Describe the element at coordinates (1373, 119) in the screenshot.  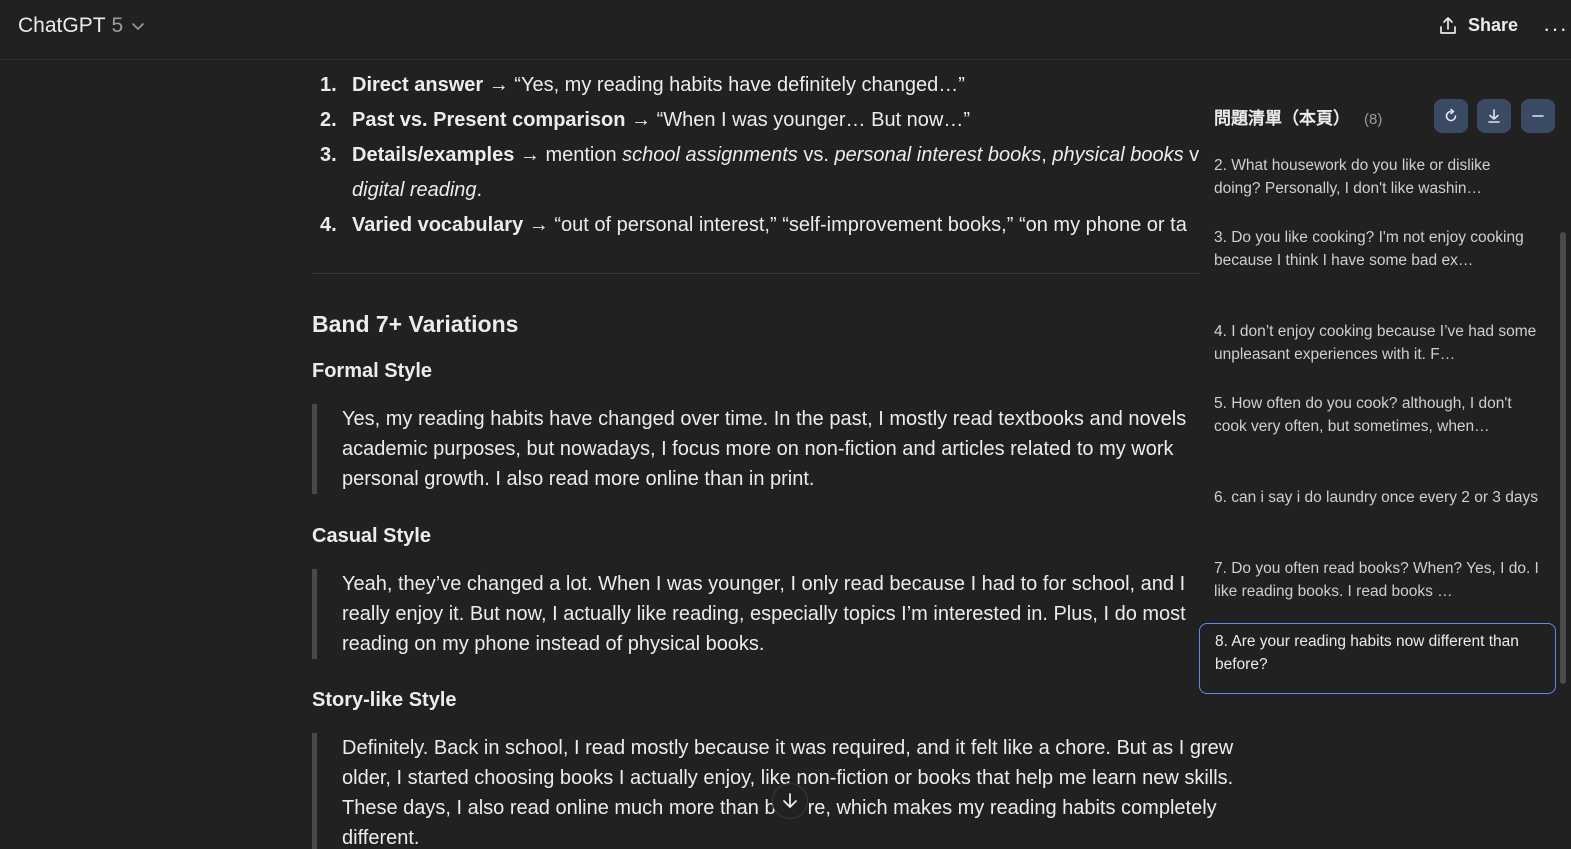
I see `panel-count: (8)` at that location.